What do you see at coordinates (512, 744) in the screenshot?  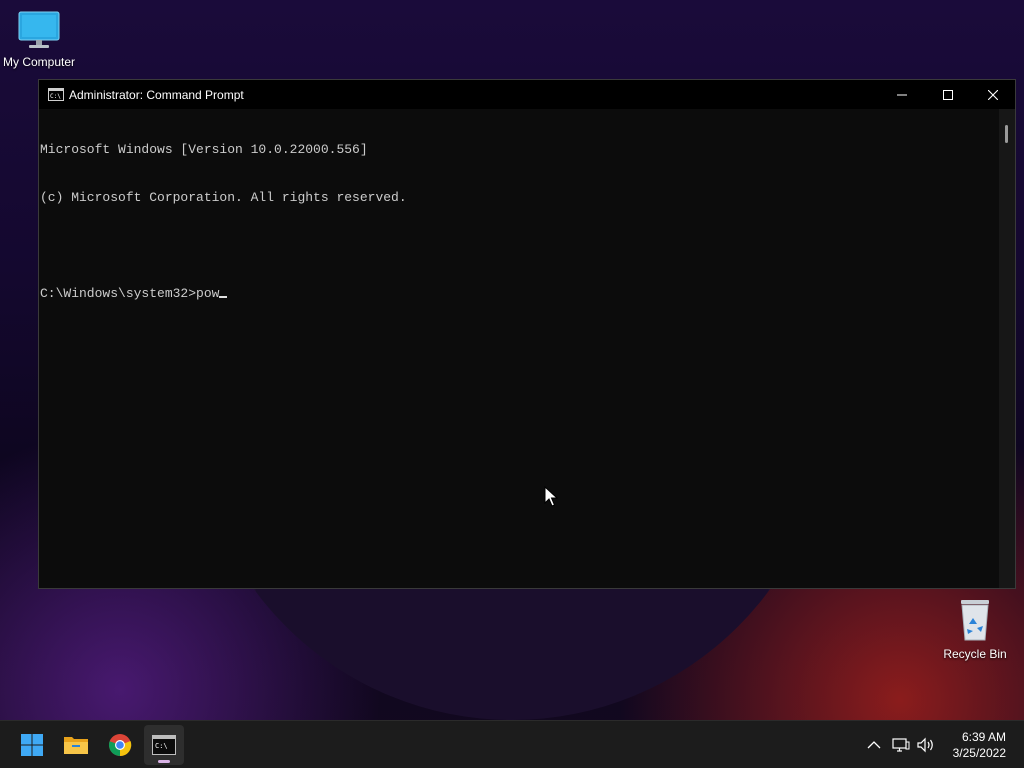 I see `taskbar: C:\ 6:39 AM 3/25/2022` at bounding box center [512, 744].